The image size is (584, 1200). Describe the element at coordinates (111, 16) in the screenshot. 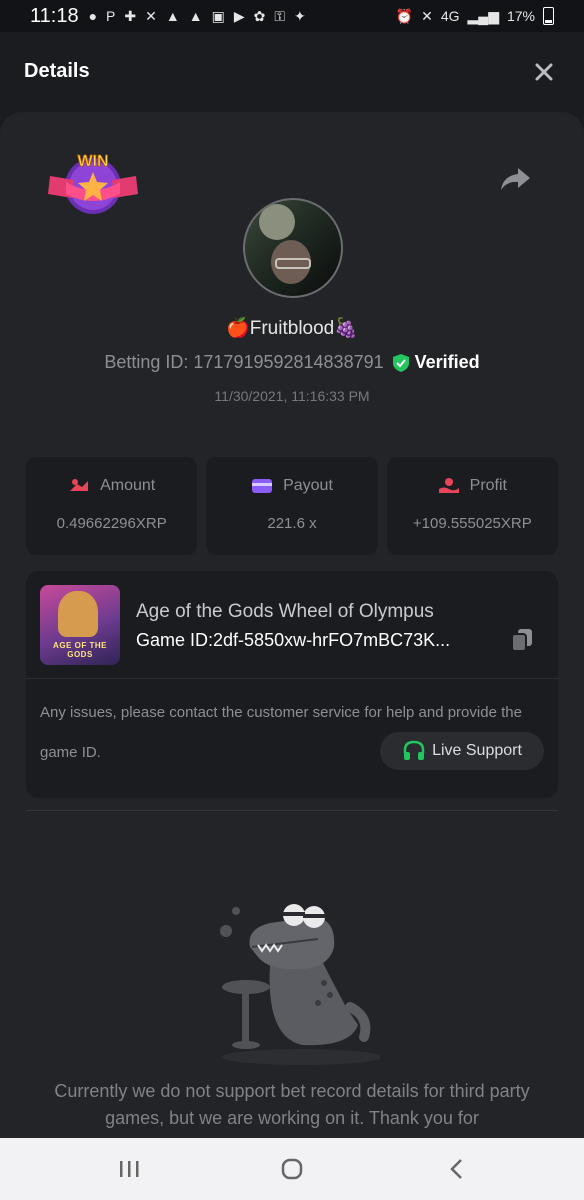

I see `paypal-icon: P` at that location.